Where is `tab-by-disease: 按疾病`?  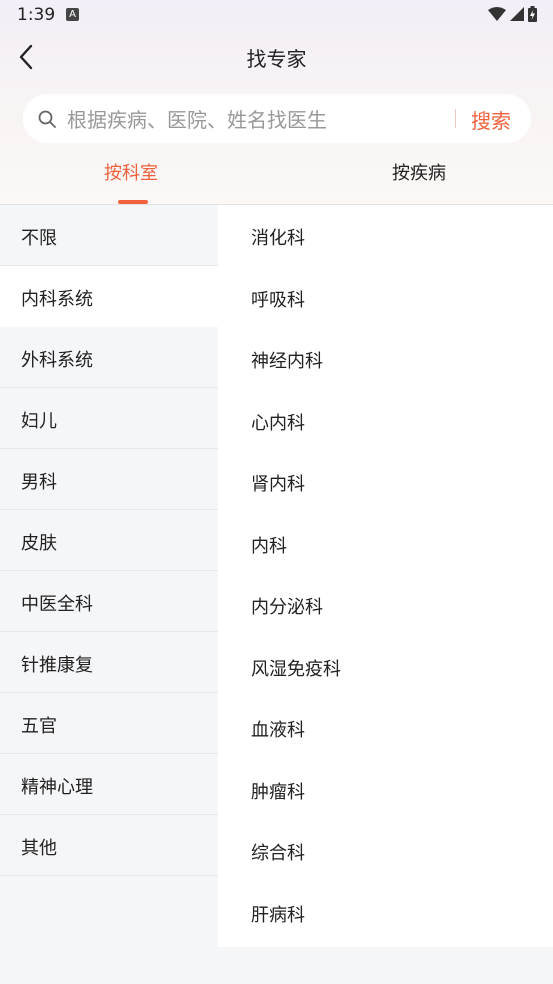
tab-by-disease: 按疾病 is located at coordinates (419, 172).